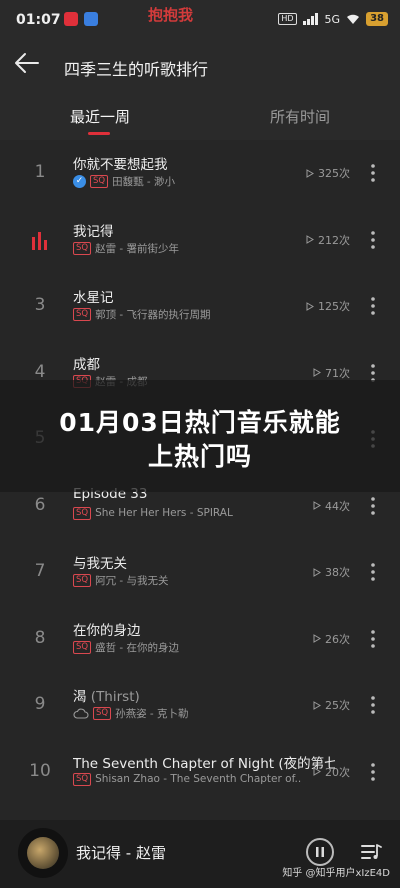 Image resolution: width=400 pixels, height=888 pixels. I want to click on play-count-text: 71次, so click(337, 373).